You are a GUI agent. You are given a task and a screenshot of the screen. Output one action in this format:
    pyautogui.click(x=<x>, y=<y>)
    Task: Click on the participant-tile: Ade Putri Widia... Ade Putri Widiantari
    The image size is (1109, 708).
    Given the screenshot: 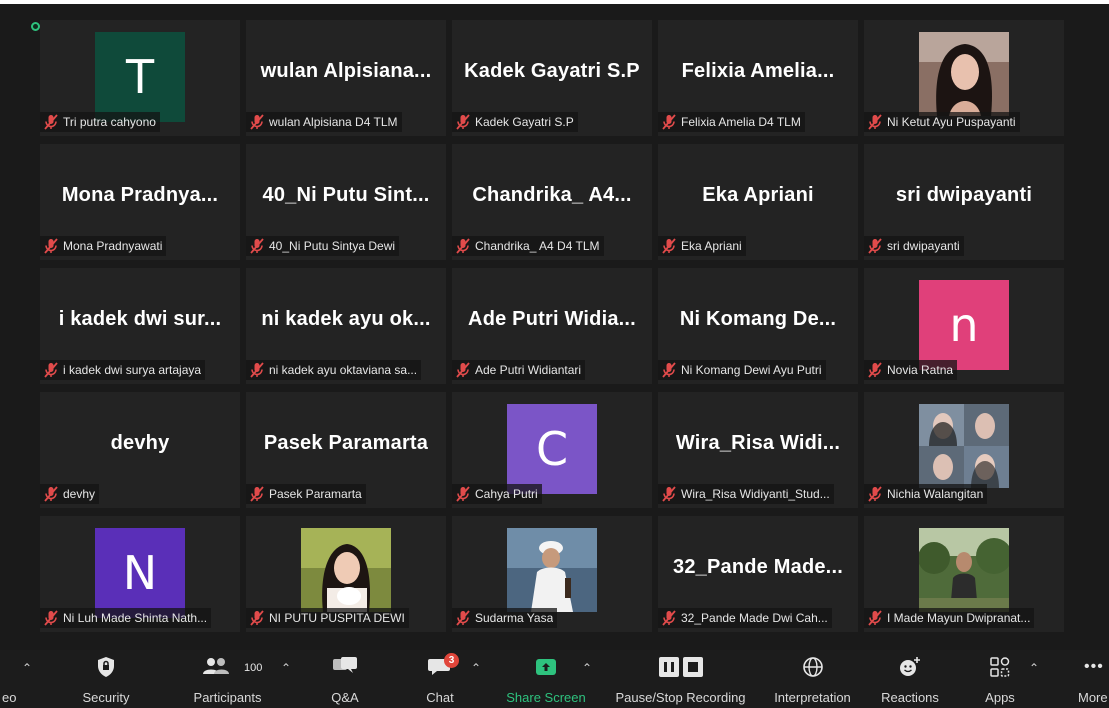 What is the action you would take?
    pyautogui.click(x=552, y=326)
    